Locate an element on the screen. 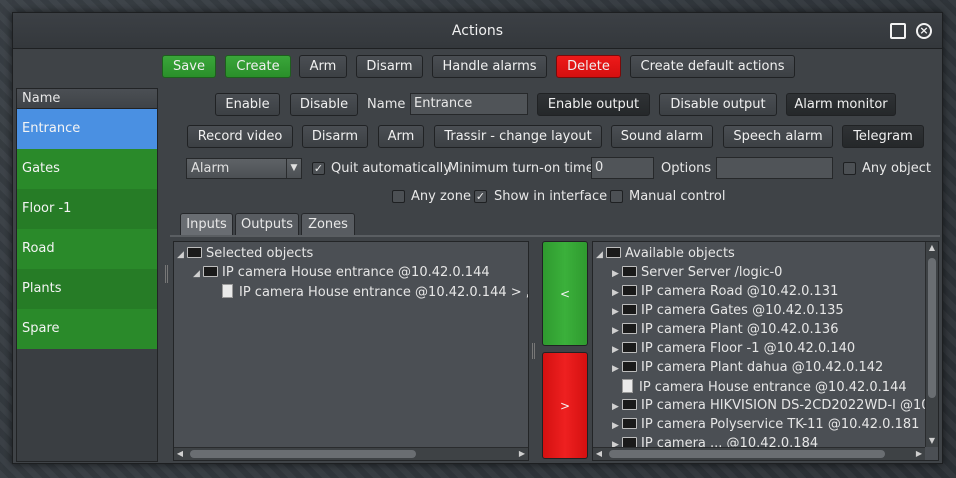 Image resolution: width=956 pixels, height=478 pixels. action-list-item: Road is located at coordinates (87, 249).